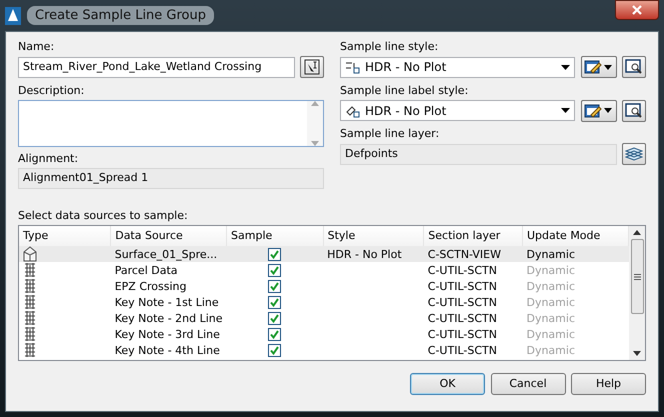 This screenshot has height=417, width=664. I want to click on field-label: Sample line layer:, so click(390, 133).